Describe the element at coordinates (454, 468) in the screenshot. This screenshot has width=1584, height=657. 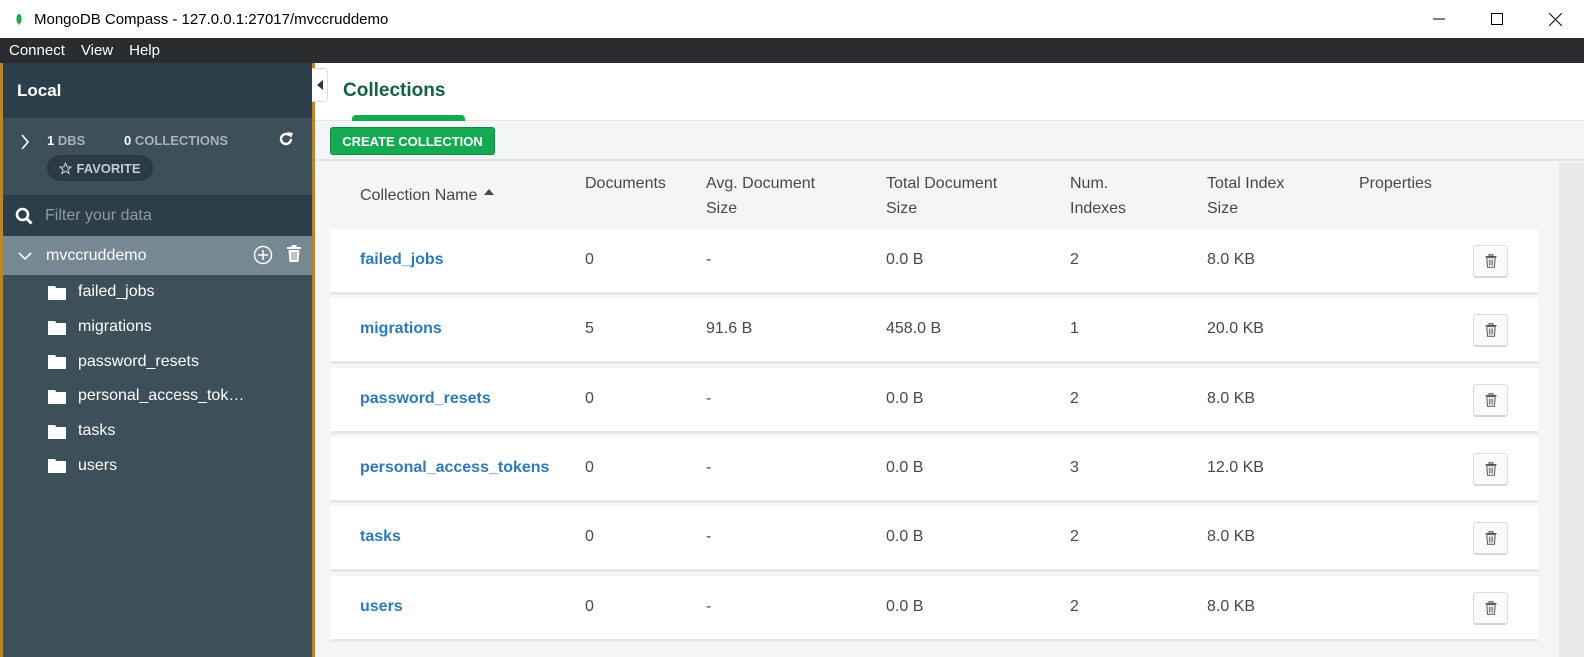
I see `collection-name-link: personal_access_tokens` at that location.